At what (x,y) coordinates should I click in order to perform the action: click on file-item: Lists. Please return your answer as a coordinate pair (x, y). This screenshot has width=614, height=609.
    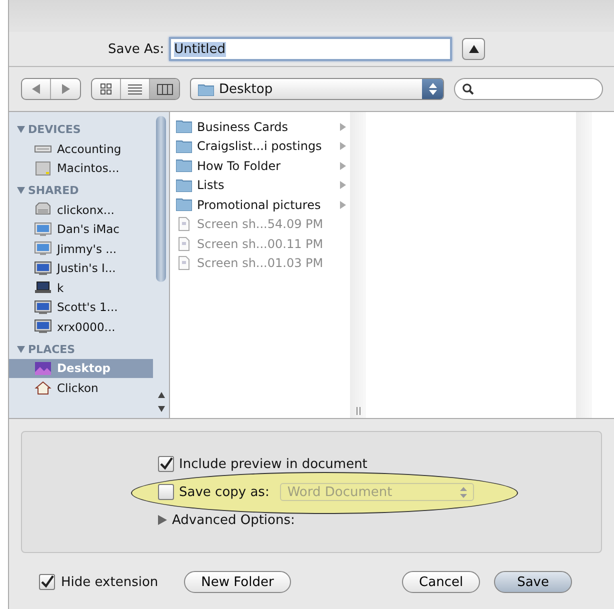
    Looking at the image, I should click on (260, 185).